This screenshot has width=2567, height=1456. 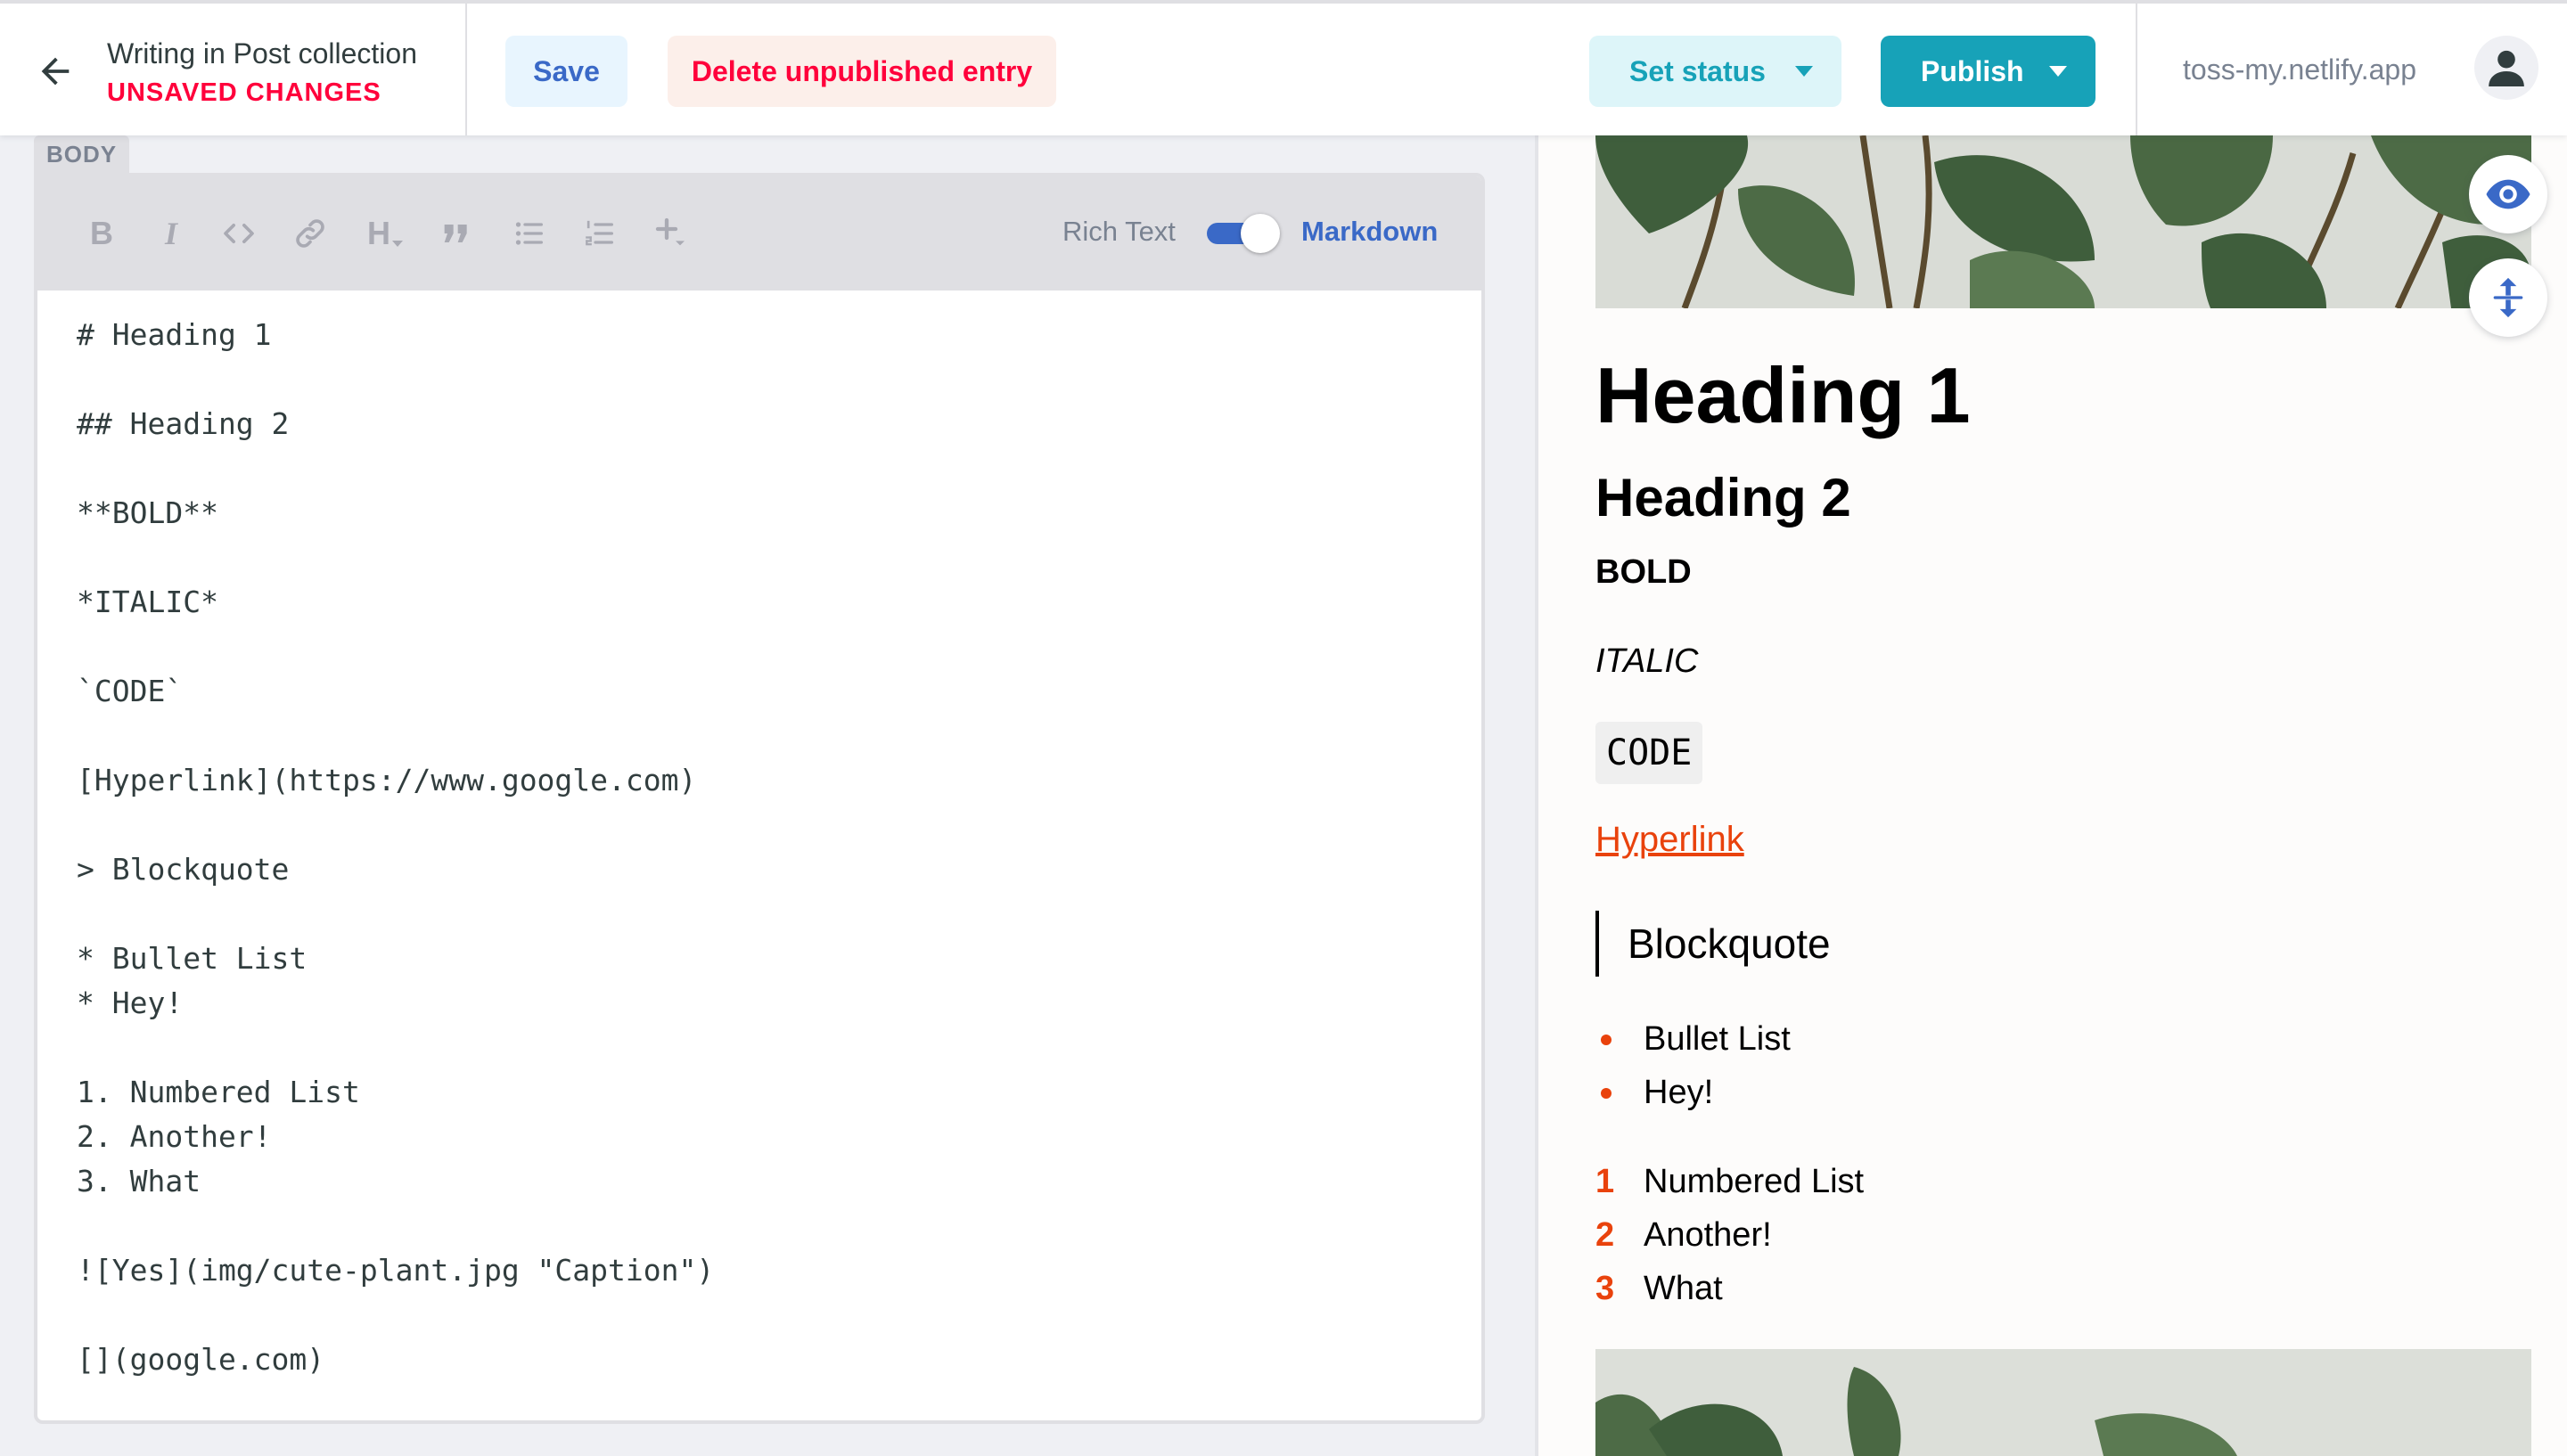 I want to click on link-icon, so click(x=310, y=234).